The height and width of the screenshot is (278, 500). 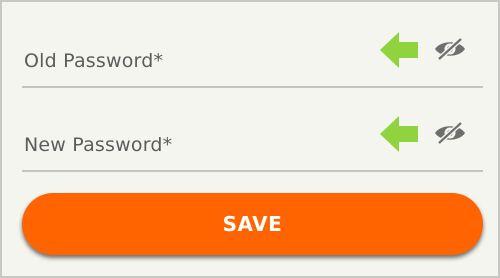 I want to click on save-button-label: SAVE, so click(x=252, y=224).